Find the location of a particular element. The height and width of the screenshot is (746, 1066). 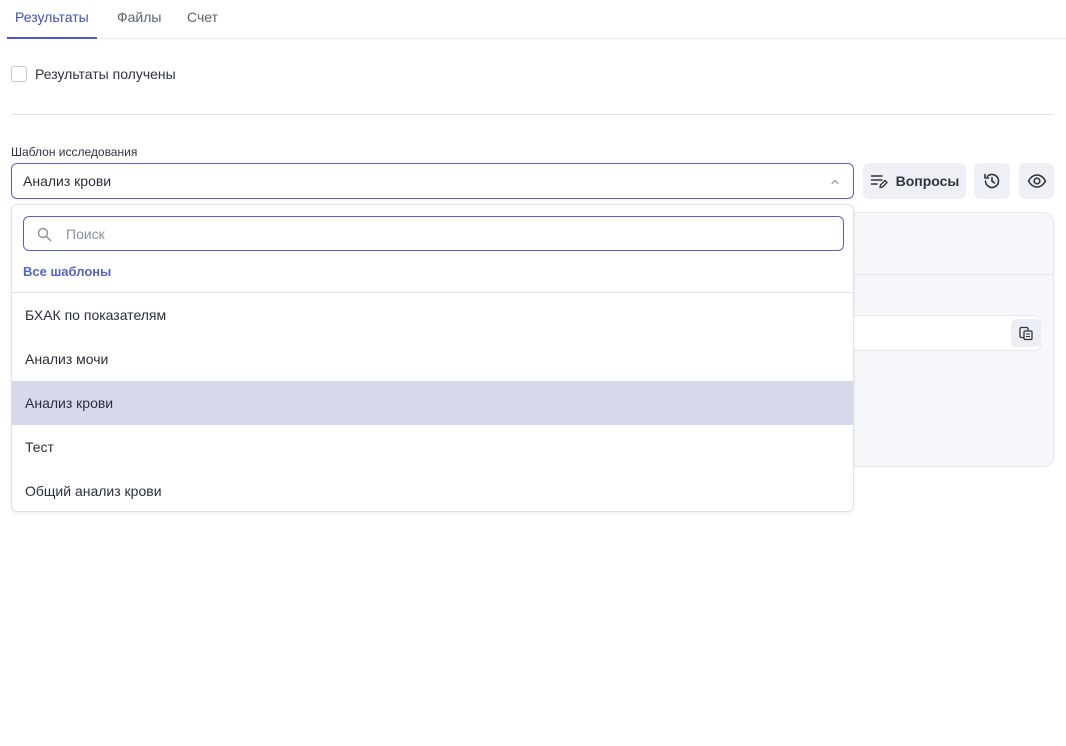

template-option: Общий анализ крови is located at coordinates (432, 490).